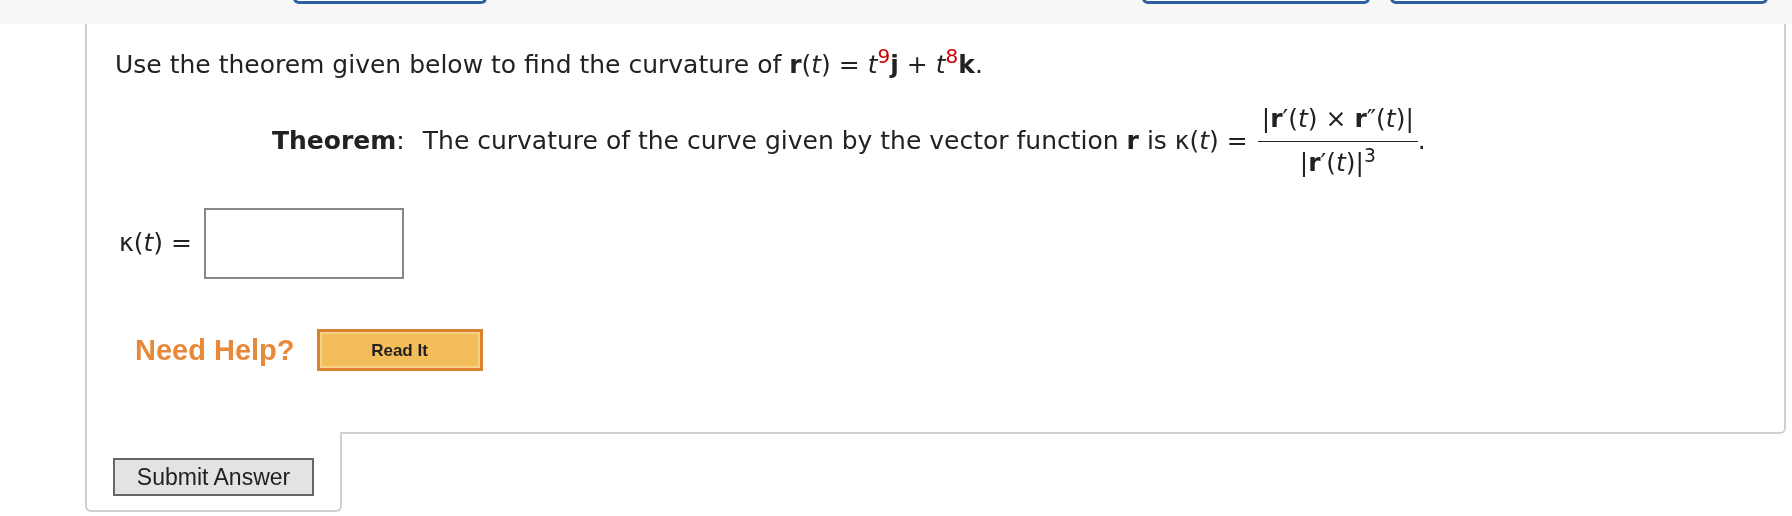 The width and height of the screenshot is (1792, 516). I want to click on fraction-numerator: |r′(t) × r″(t)|, so click(1337, 118).